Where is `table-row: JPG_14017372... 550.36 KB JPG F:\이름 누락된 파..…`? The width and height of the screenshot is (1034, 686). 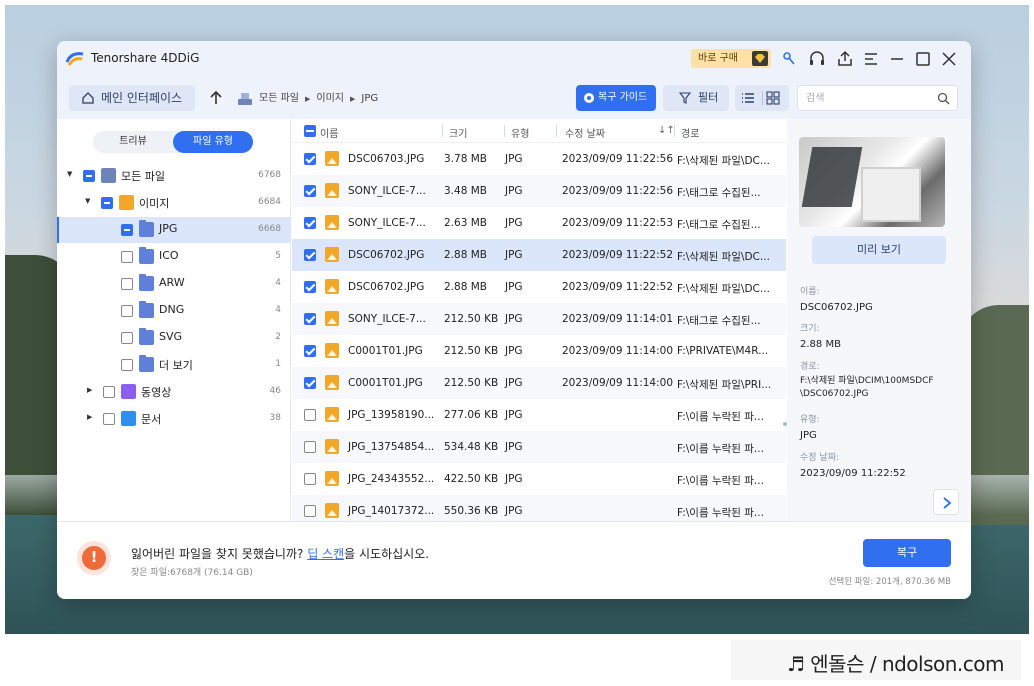
table-row: JPG_14017372... 550.36 KB JPG F:\이름 누락된 파..… is located at coordinates (539, 508).